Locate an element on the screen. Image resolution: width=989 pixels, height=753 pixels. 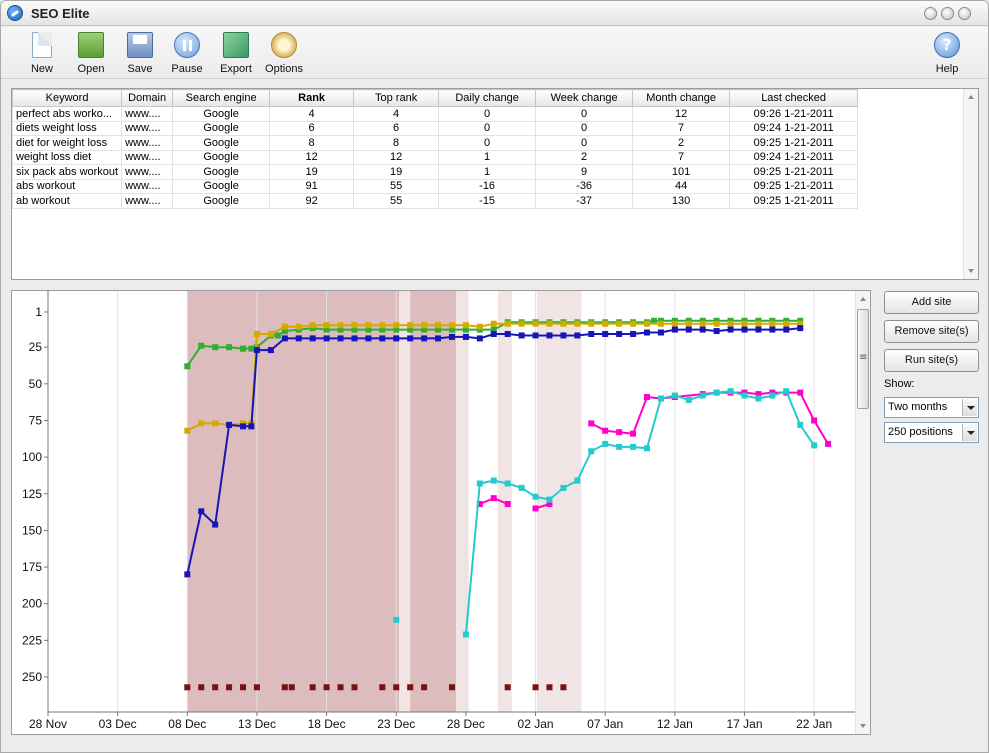
period-select: Two months is located at coordinates (931, 407).